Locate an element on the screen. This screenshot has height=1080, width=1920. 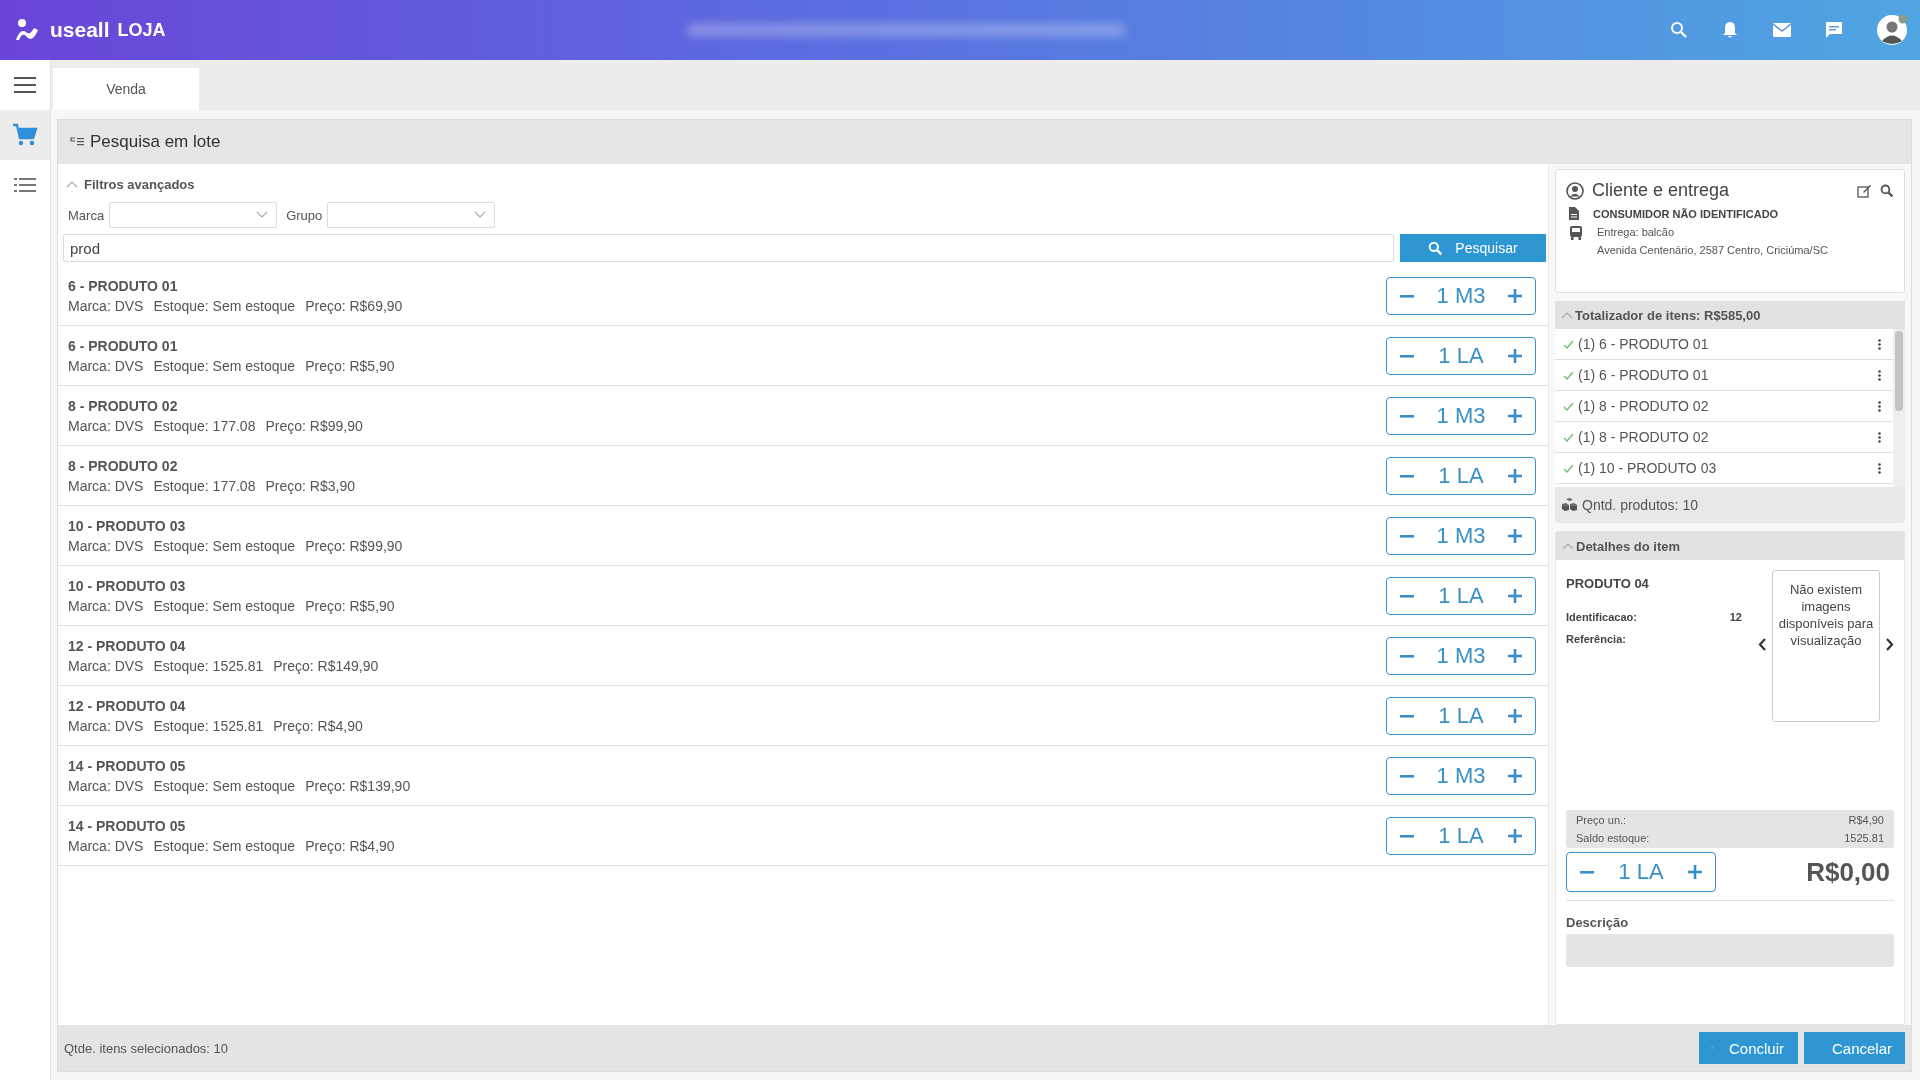
product-price: Preço: R$149,90 is located at coordinates (326, 665).